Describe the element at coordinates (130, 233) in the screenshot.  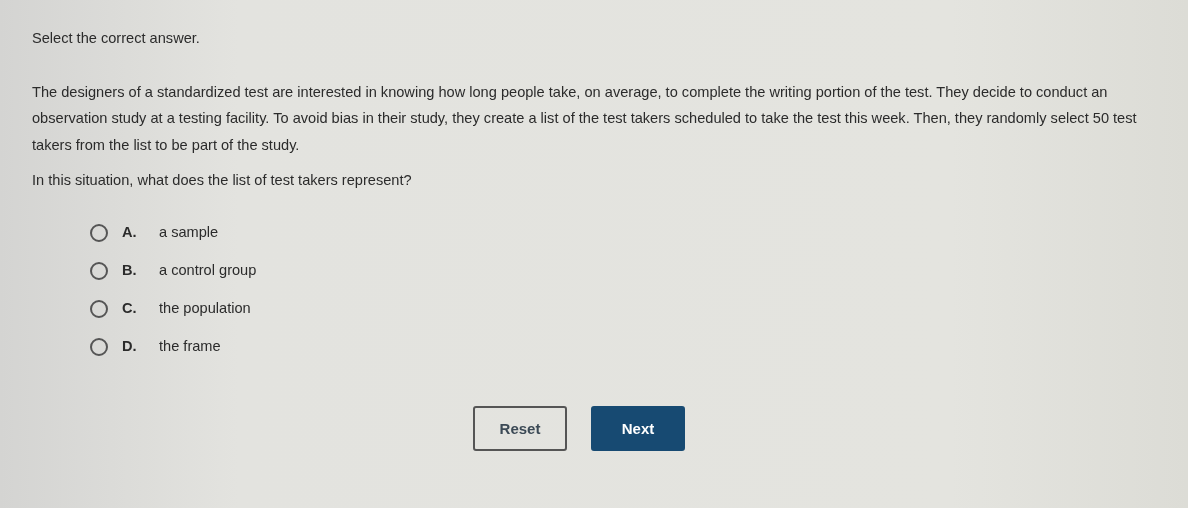
I see `option-letter: A.` at that location.